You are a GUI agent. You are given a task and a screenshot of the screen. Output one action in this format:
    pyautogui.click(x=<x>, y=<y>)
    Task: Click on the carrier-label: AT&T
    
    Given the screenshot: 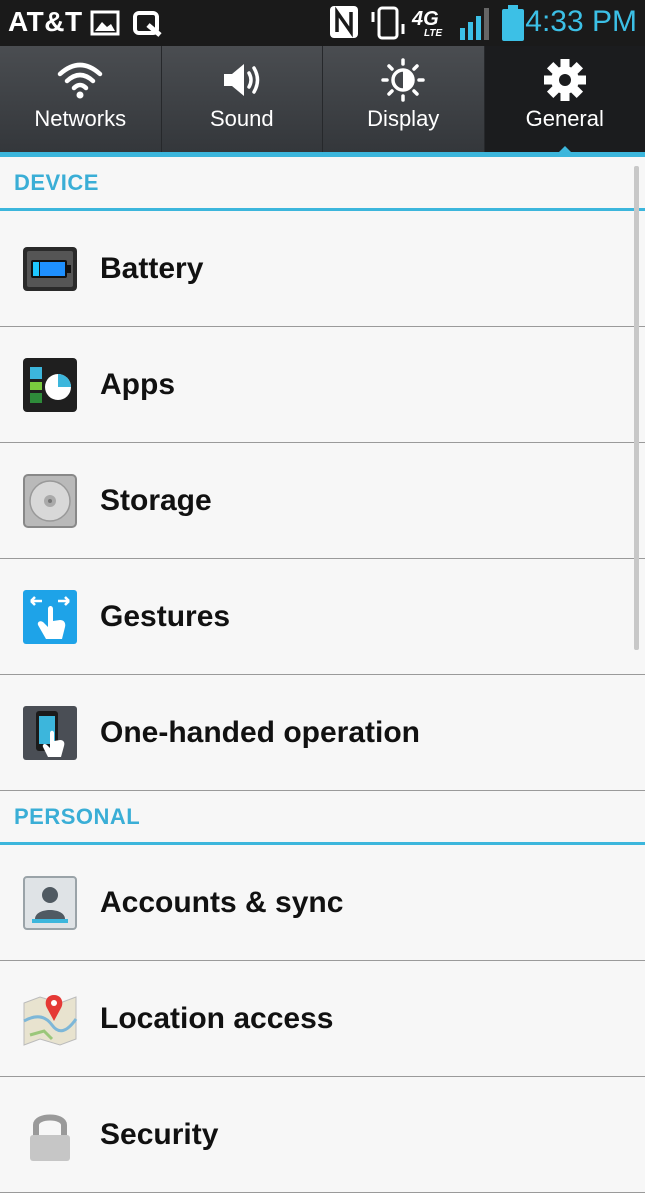 What is the action you would take?
    pyautogui.click(x=45, y=22)
    